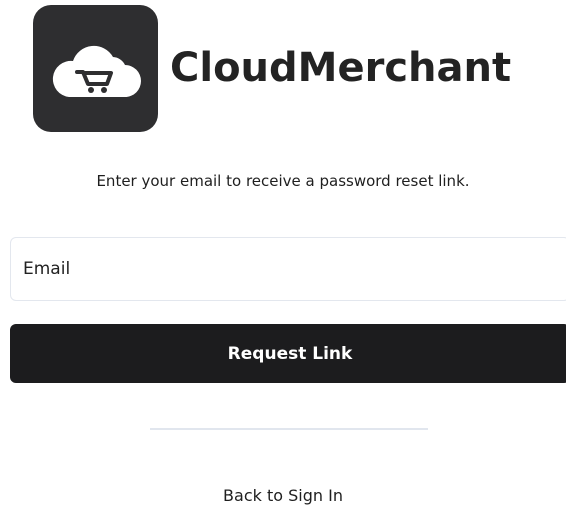 The image size is (566, 515). I want to click on cloud-cart-icon, so click(96, 71).